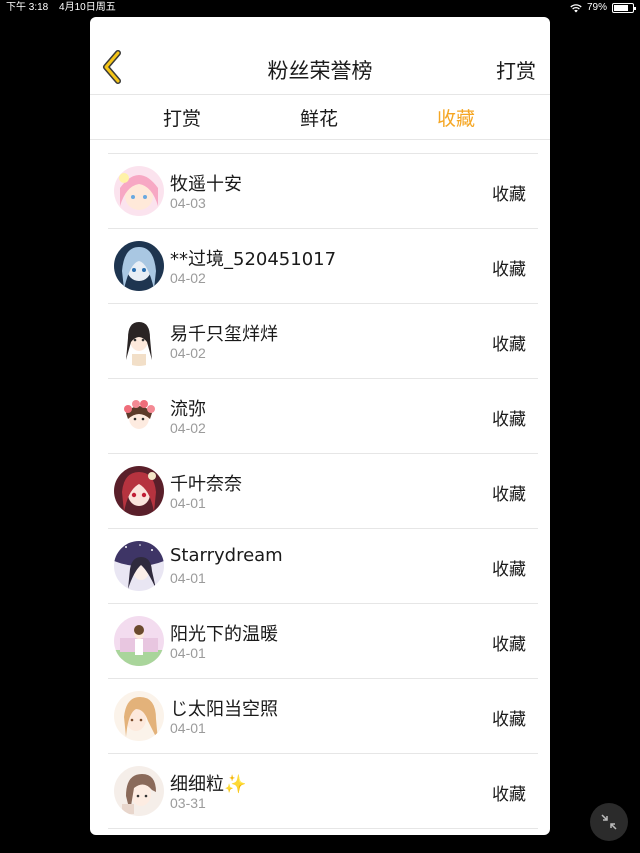  What do you see at coordinates (188, 203) in the screenshot?
I see `fan-date: 04-03` at bounding box center [188, 203].